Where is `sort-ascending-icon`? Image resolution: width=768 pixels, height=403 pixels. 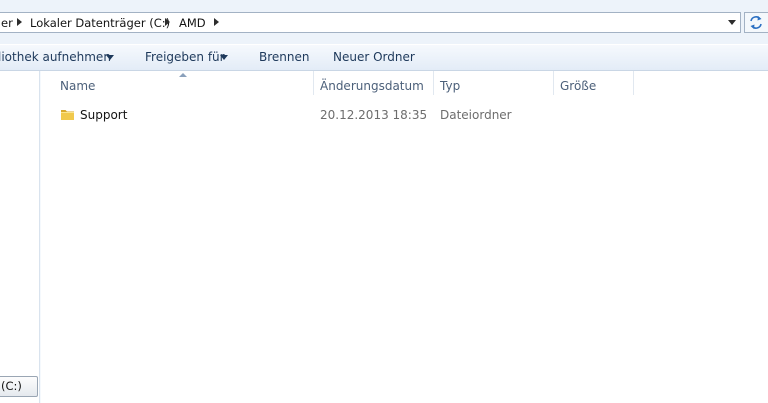
sort-ascending-icon is located at coordinates (183, 75).